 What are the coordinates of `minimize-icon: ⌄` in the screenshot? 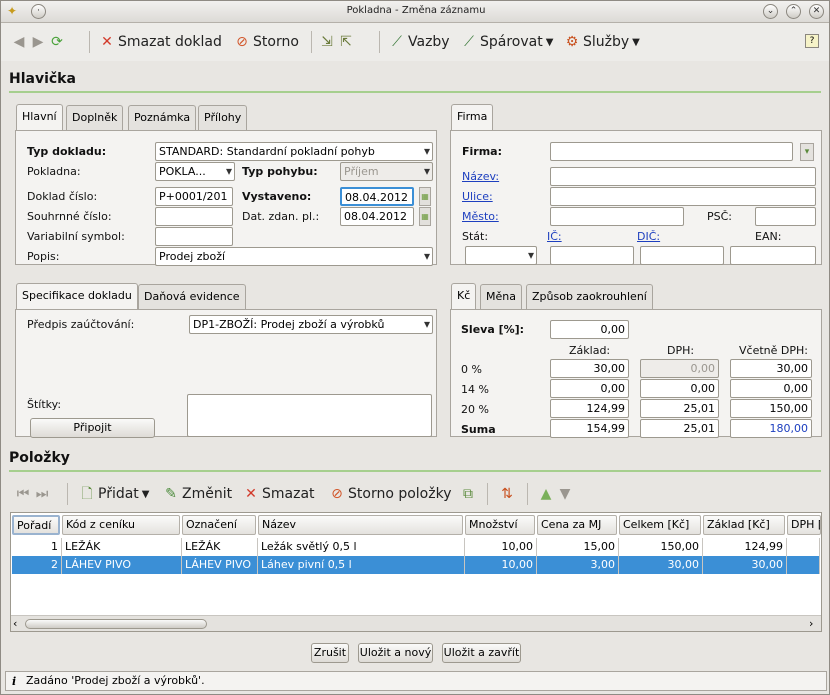 It's located at (770, 11).